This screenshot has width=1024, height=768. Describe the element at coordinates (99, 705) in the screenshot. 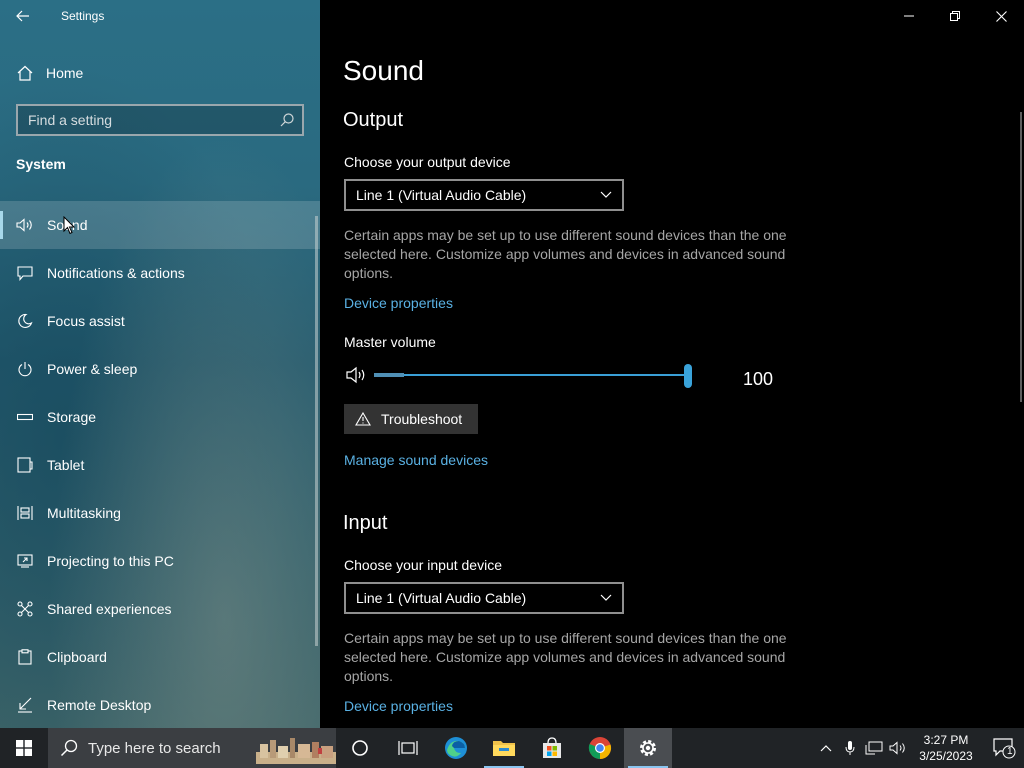

I see `sidebar-item-label: Remote Desktop` at that location.